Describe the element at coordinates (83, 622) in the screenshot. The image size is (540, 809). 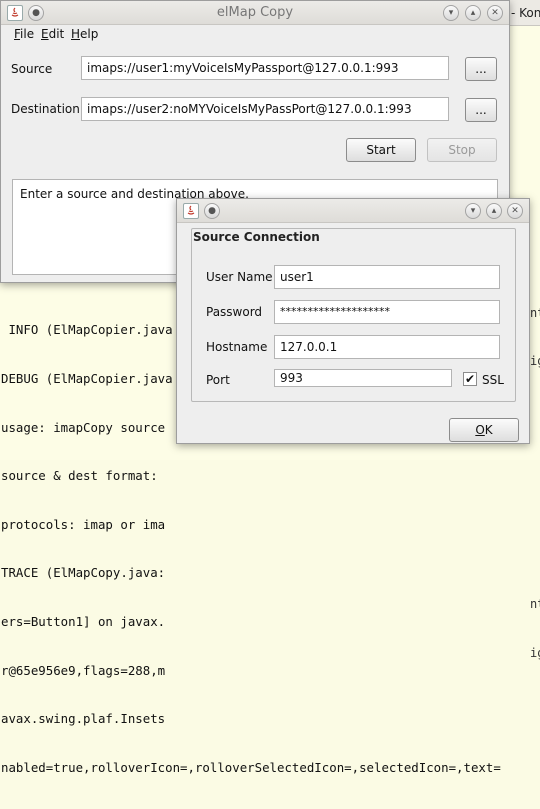
I see `terminal-line: ers=Button1] on javax.` at that location.